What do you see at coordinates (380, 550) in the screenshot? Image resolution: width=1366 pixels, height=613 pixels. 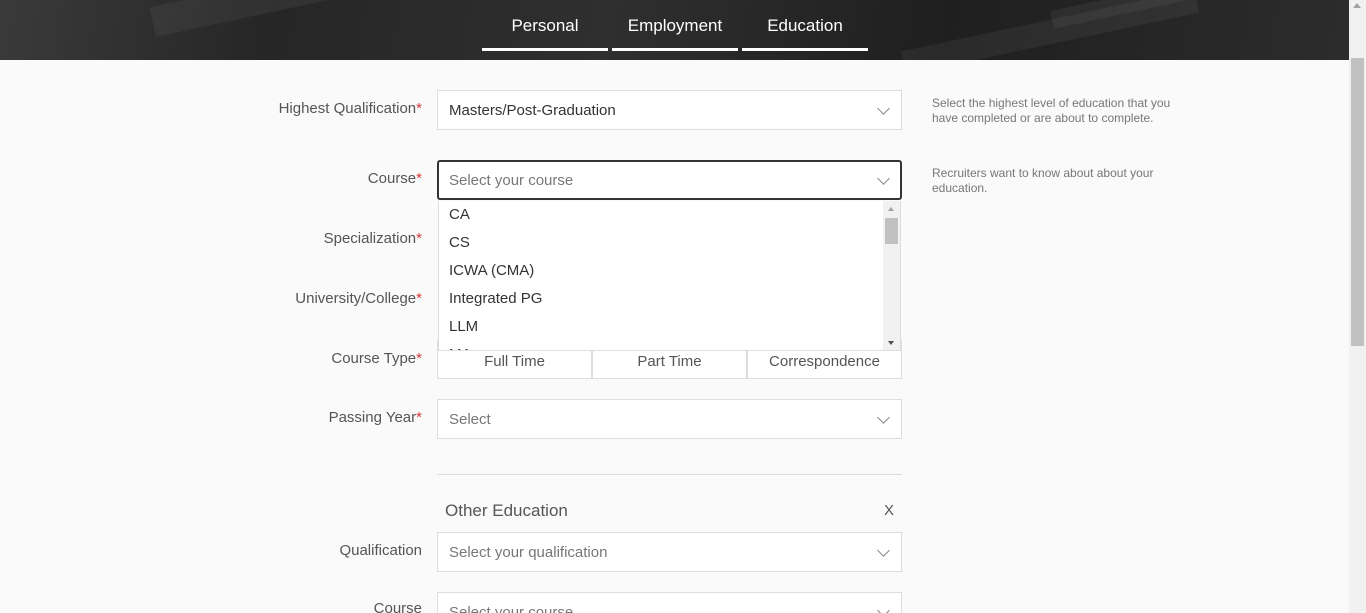 I see `qualification-label: Qualification` at bounding box center [380, 550].